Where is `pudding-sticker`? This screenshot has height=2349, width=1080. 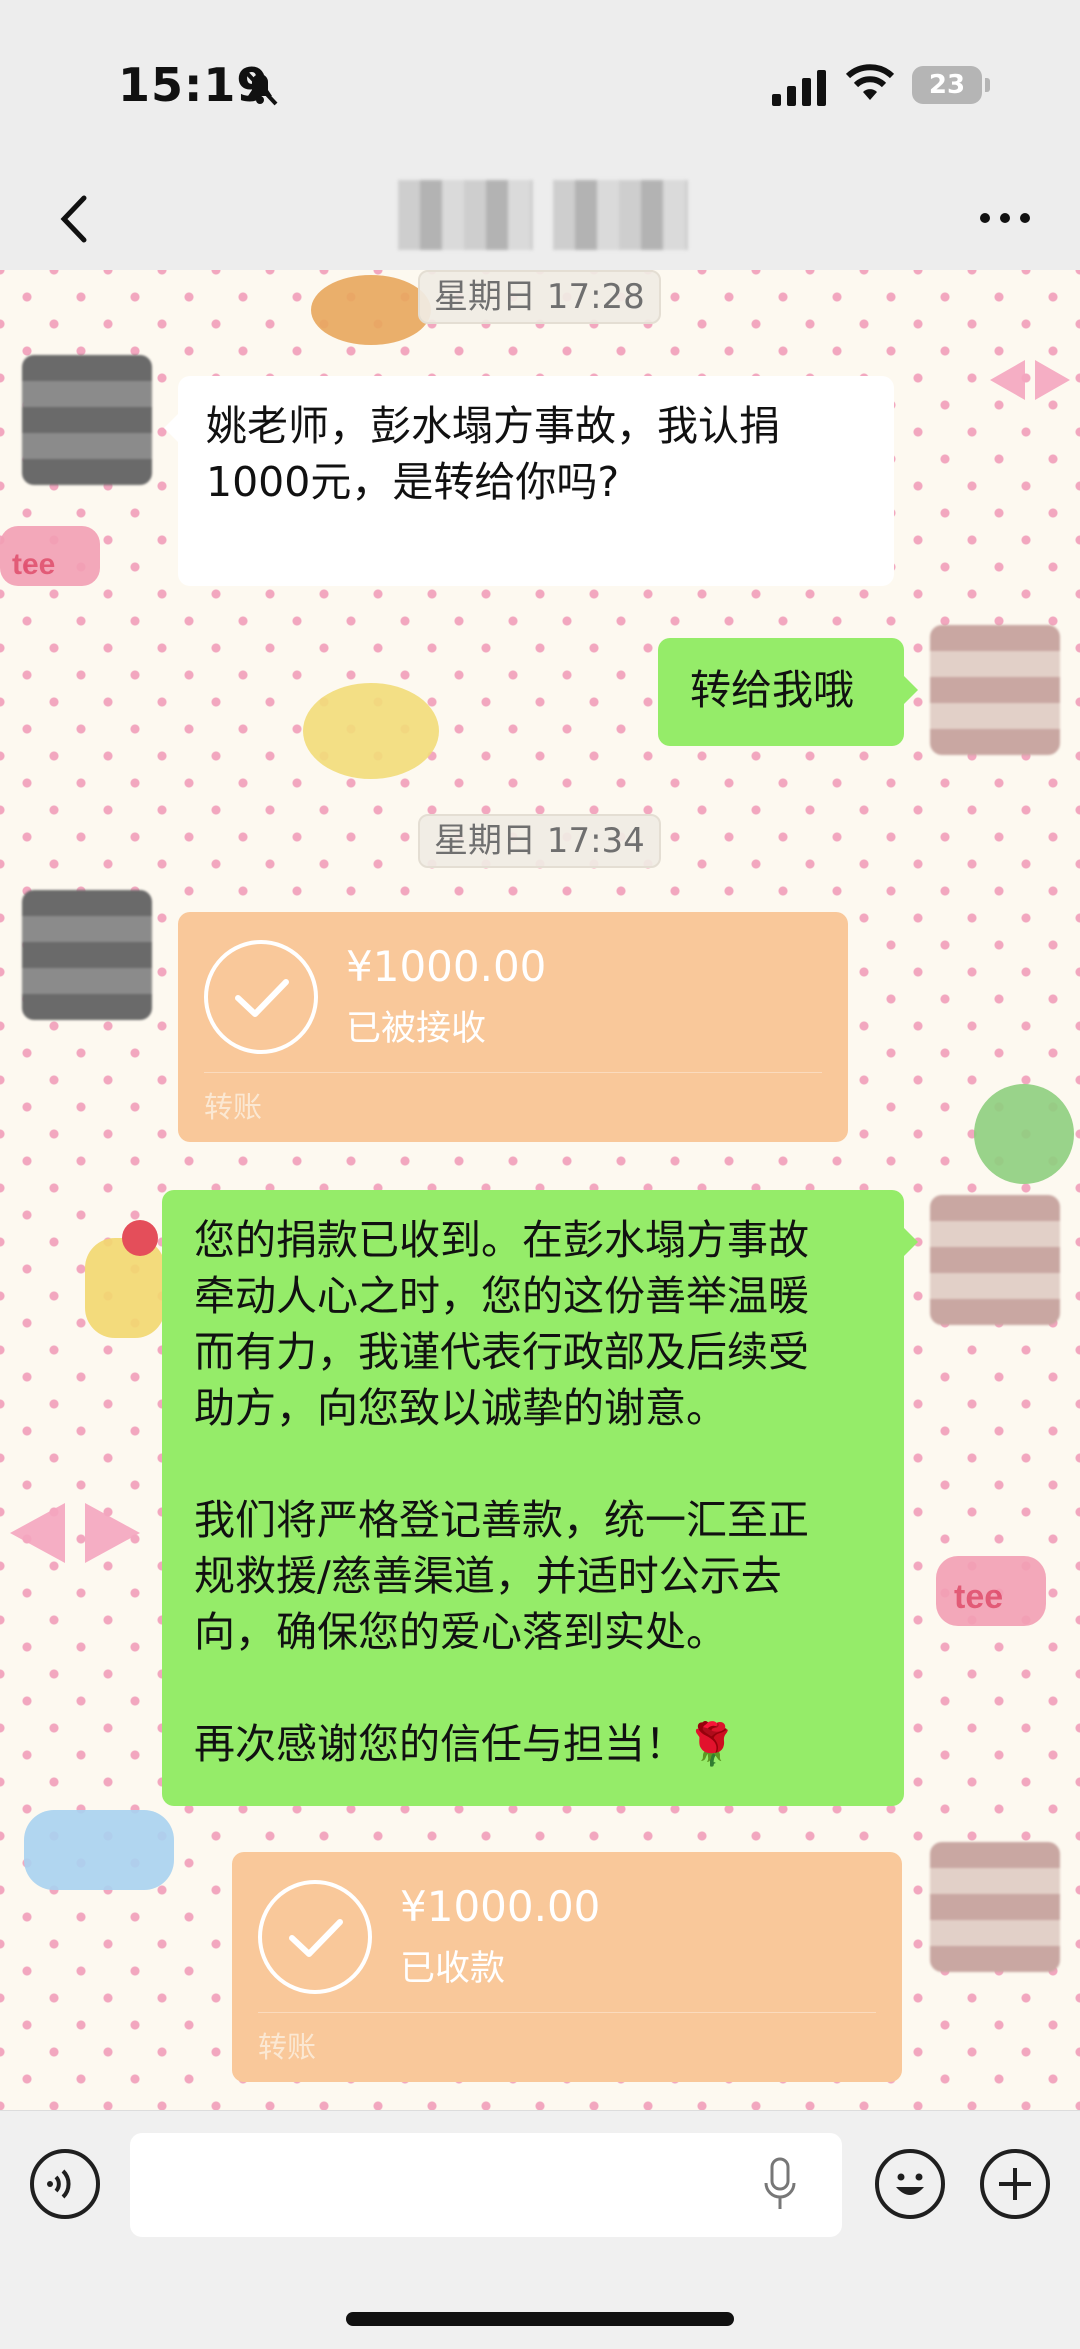
pudding-sticker is located at coordinates (125, 1279).